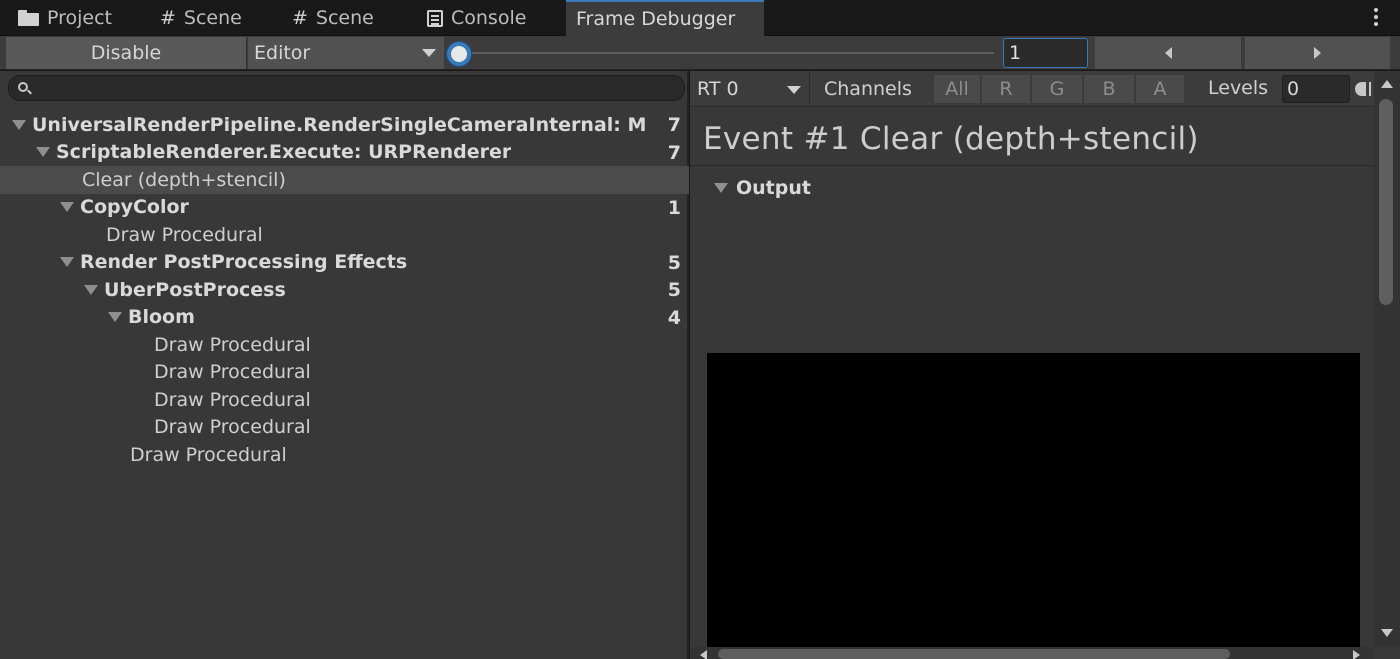 The width and height of the screenshot is (1400, 659). Describe the element at coordinates (718, 89) in the screenshot. I see `render-target-value: RT 0` at that location.